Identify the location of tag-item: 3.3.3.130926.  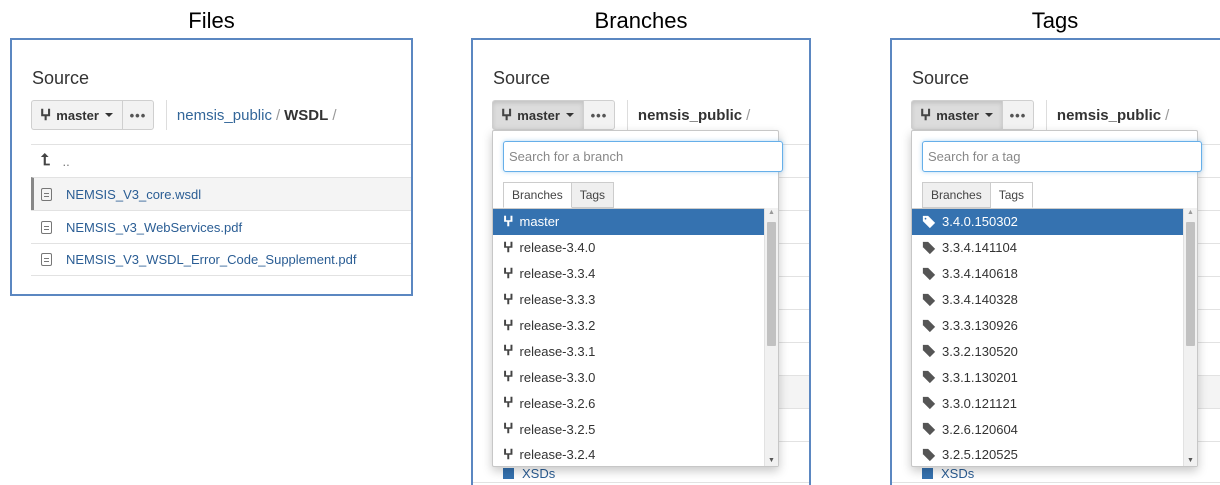
(1047, 326).